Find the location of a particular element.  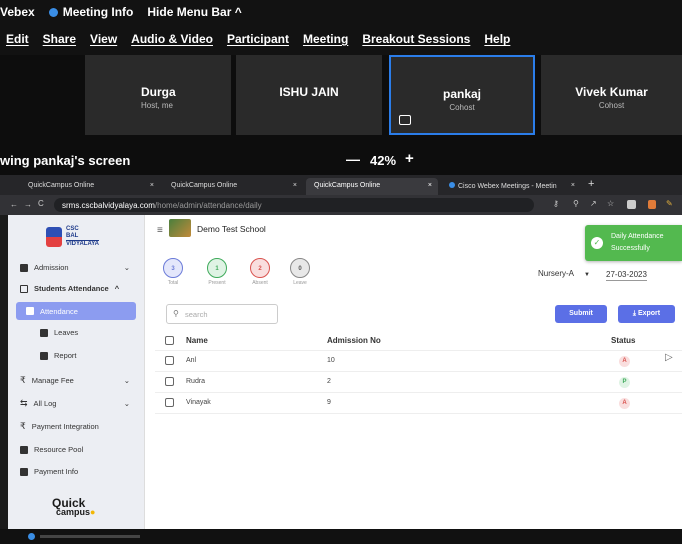

submit-button: Submit is located at coordinates (581, 314).